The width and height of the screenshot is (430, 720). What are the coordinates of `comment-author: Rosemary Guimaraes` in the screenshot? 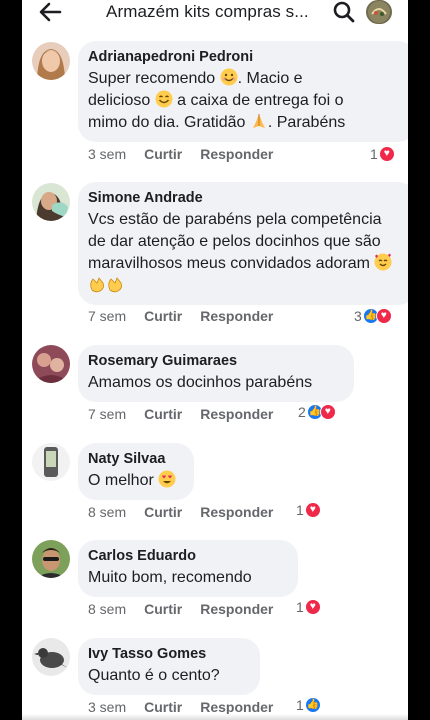 It's located at (215, 361).